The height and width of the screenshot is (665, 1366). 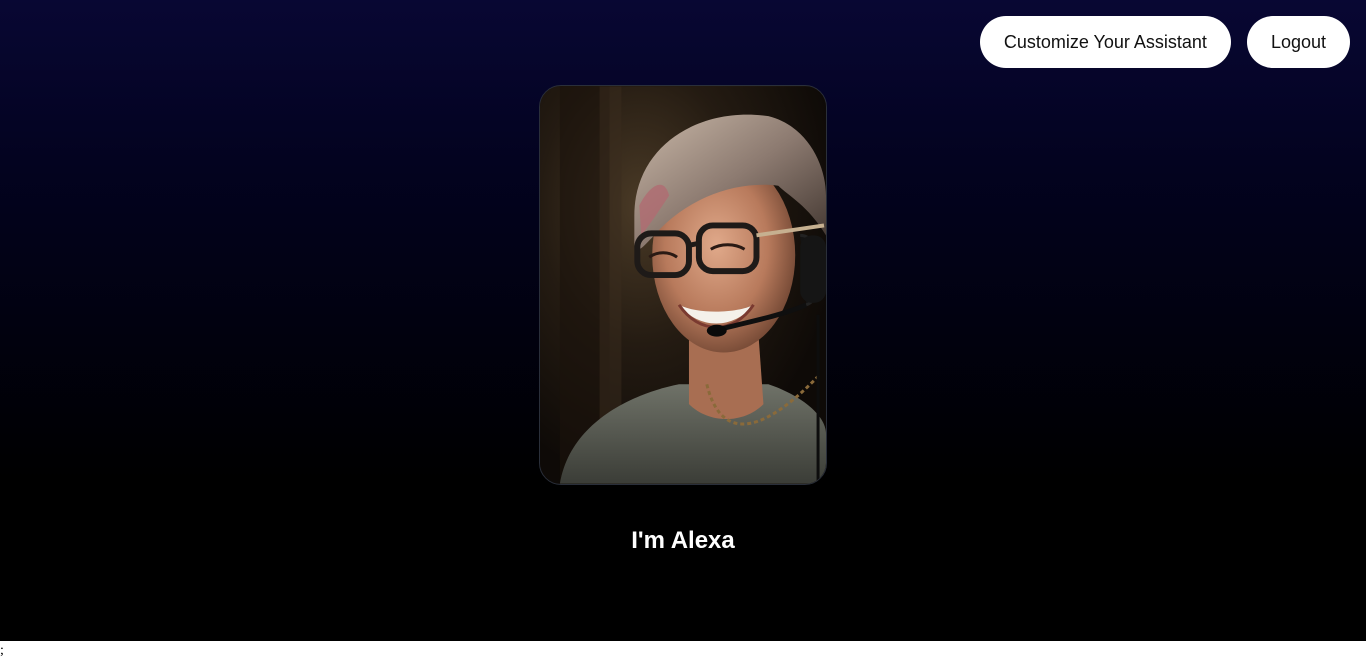 I want to click on logout-button: Logout, so click(x=1298, y=42).